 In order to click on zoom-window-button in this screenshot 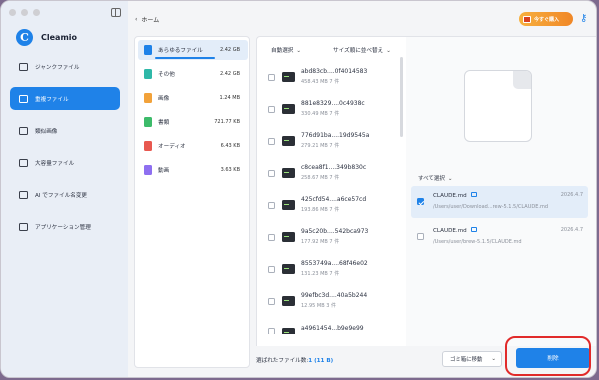, I will do `click(36, 12)`.